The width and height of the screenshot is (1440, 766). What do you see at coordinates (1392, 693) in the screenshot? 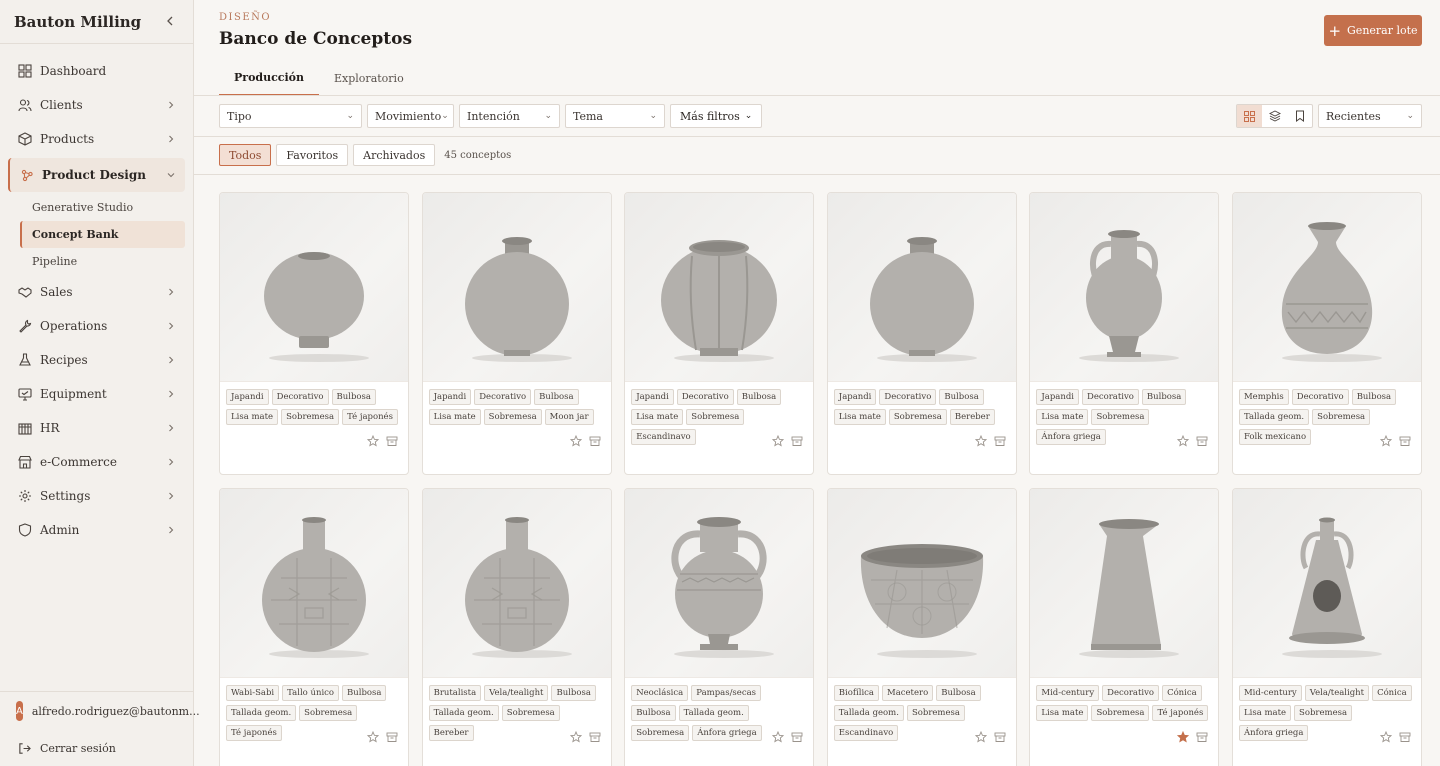
I see `concept-tag: Cónica` at bounding box center [1392, 693].